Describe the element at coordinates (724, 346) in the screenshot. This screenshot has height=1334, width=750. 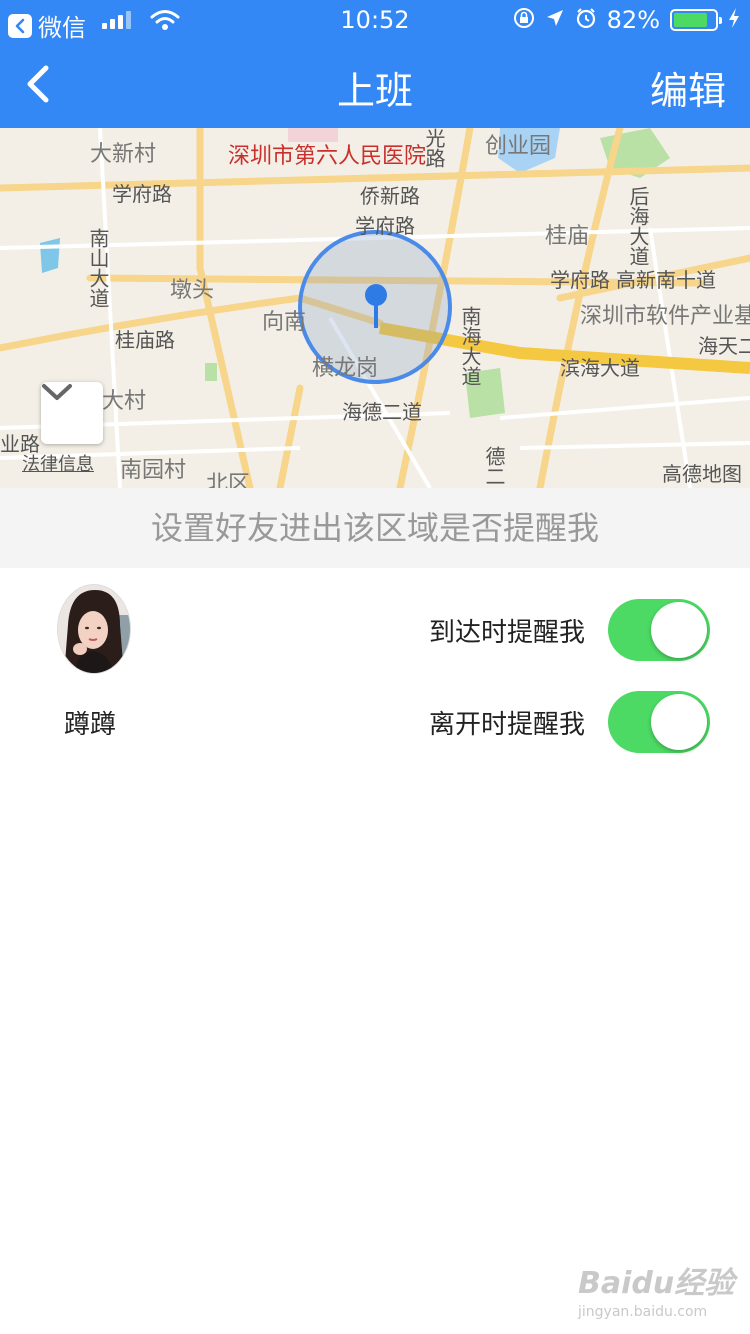
I see `map-label-haitian: 海天二` at that location.